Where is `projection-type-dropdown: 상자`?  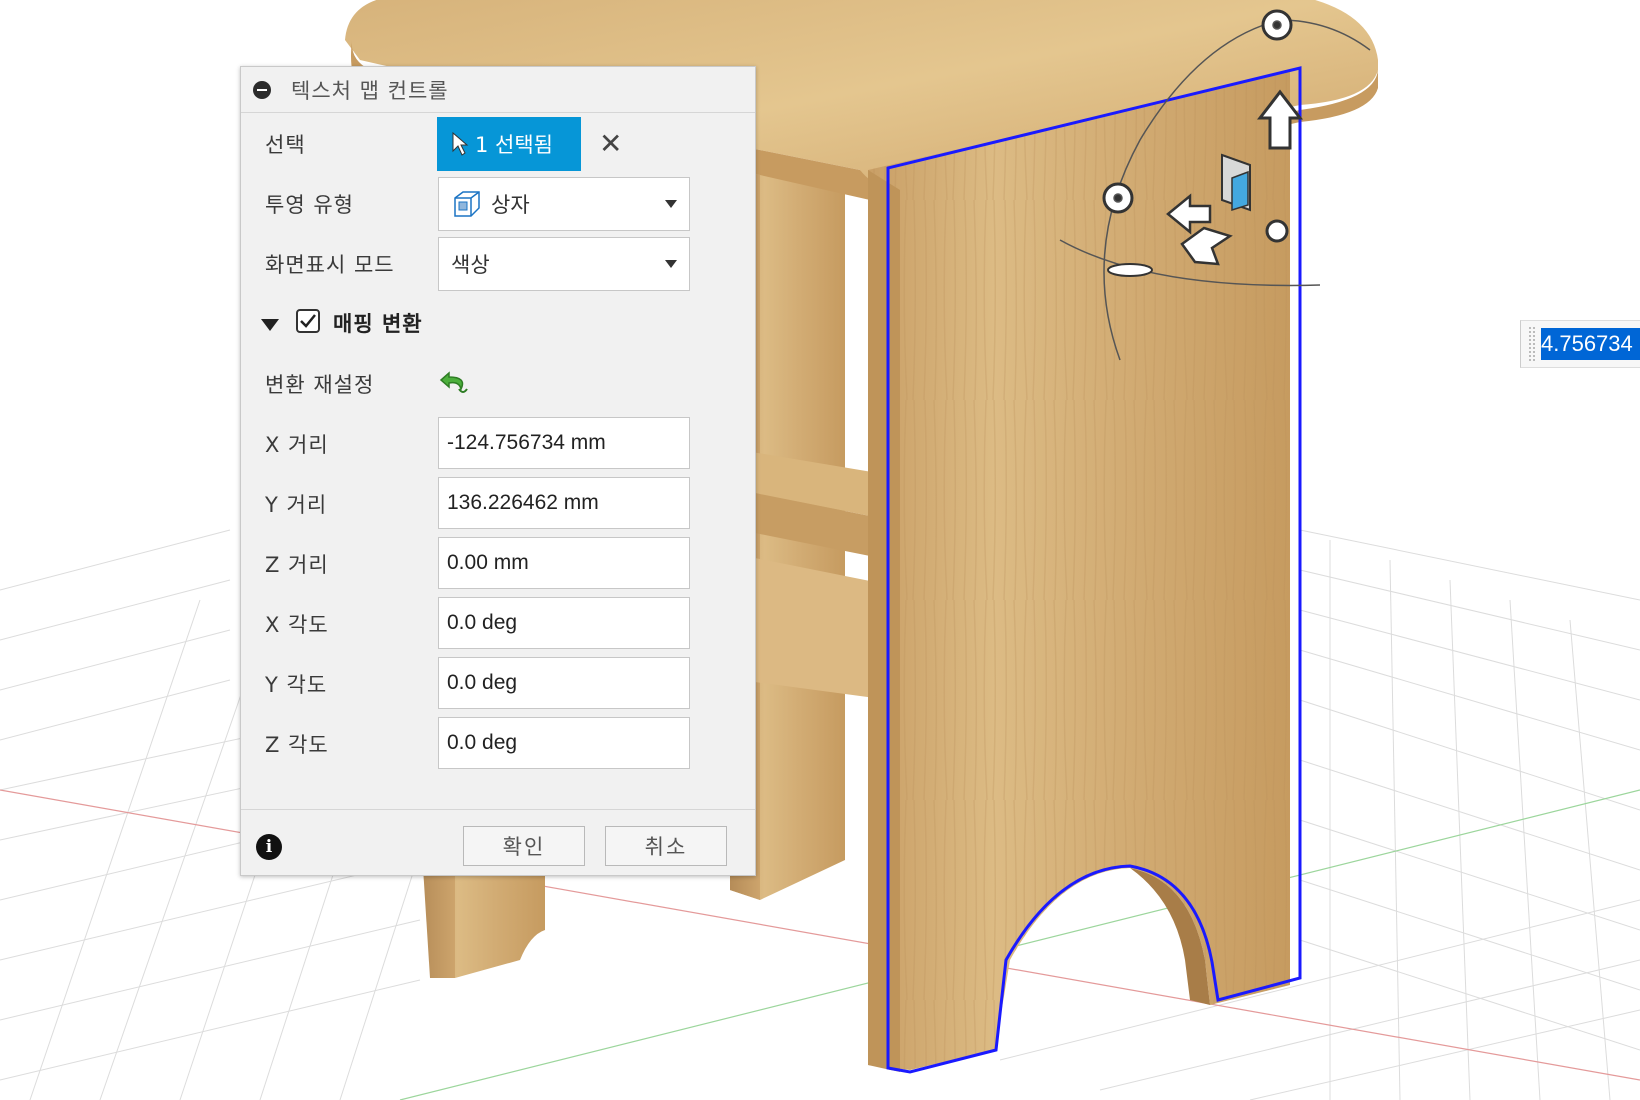
projection-type-dropdown: 상자 is located at coordinates (564, 204).